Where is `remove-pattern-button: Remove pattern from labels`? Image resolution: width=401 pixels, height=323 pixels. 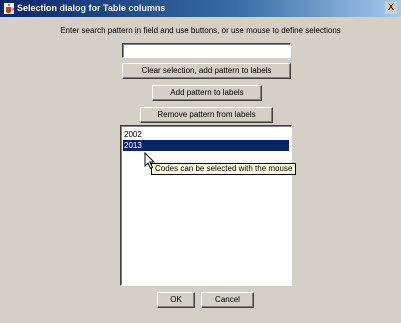 remove-pattern-button: Remove pattern from labels is located at coordinates (206, 115).